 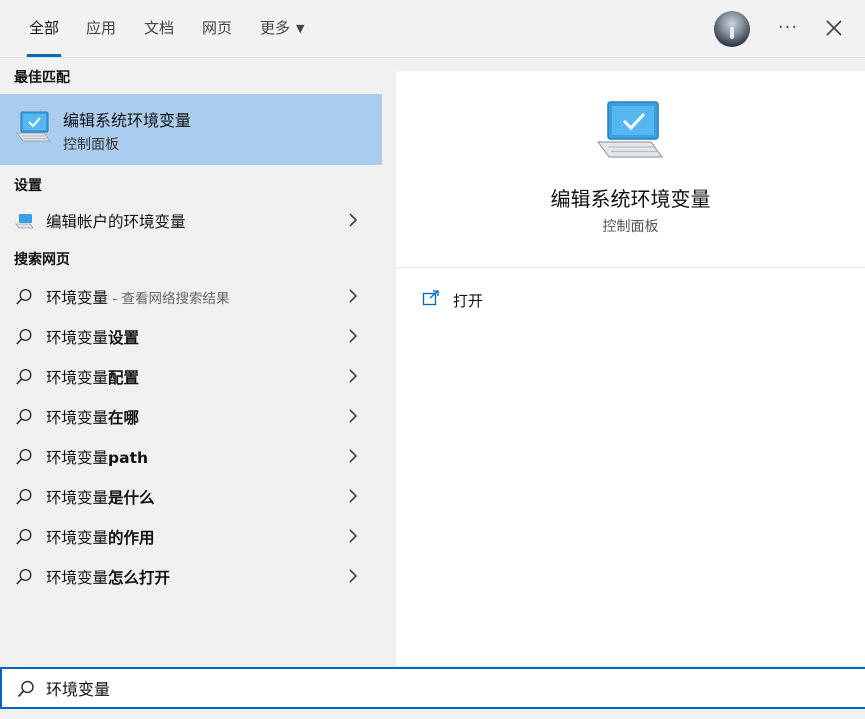 I want to click on chevron-down-icon: ▼, so click(x=300, y=28).